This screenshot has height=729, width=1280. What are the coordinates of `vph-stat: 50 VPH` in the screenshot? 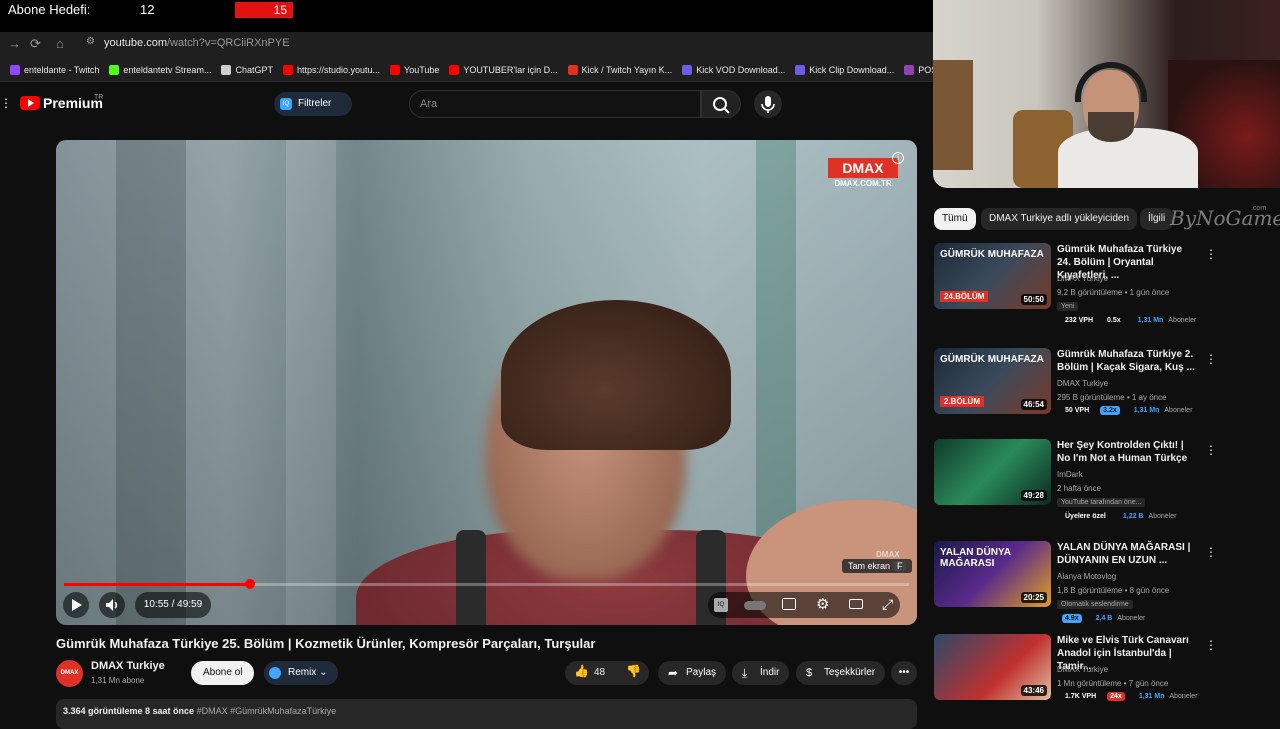 It's located at (1077, 410).